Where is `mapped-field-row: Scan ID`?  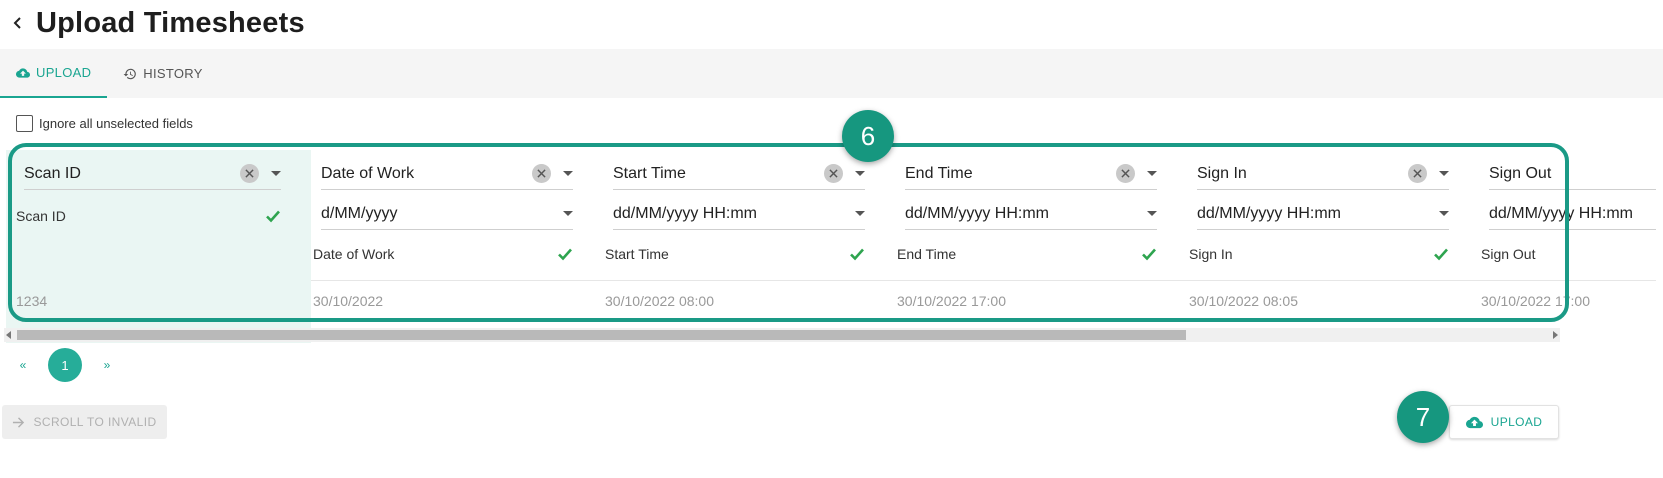 mapped-field-row: Scan ID is located at coordinates (148, 216).